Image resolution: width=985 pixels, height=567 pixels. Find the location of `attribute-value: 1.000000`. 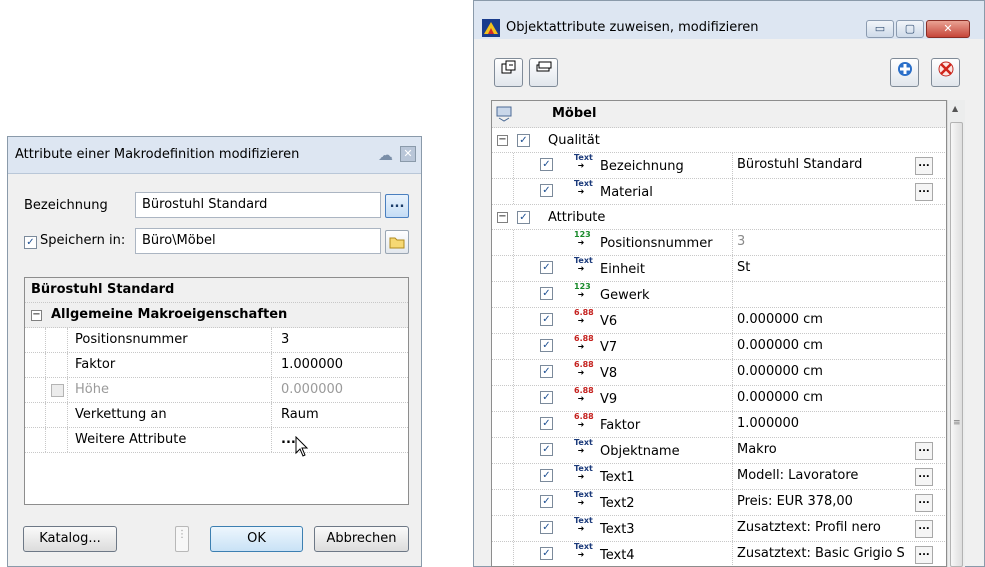

attribute-value: 1.000000 is located at coordinates (826, 423).